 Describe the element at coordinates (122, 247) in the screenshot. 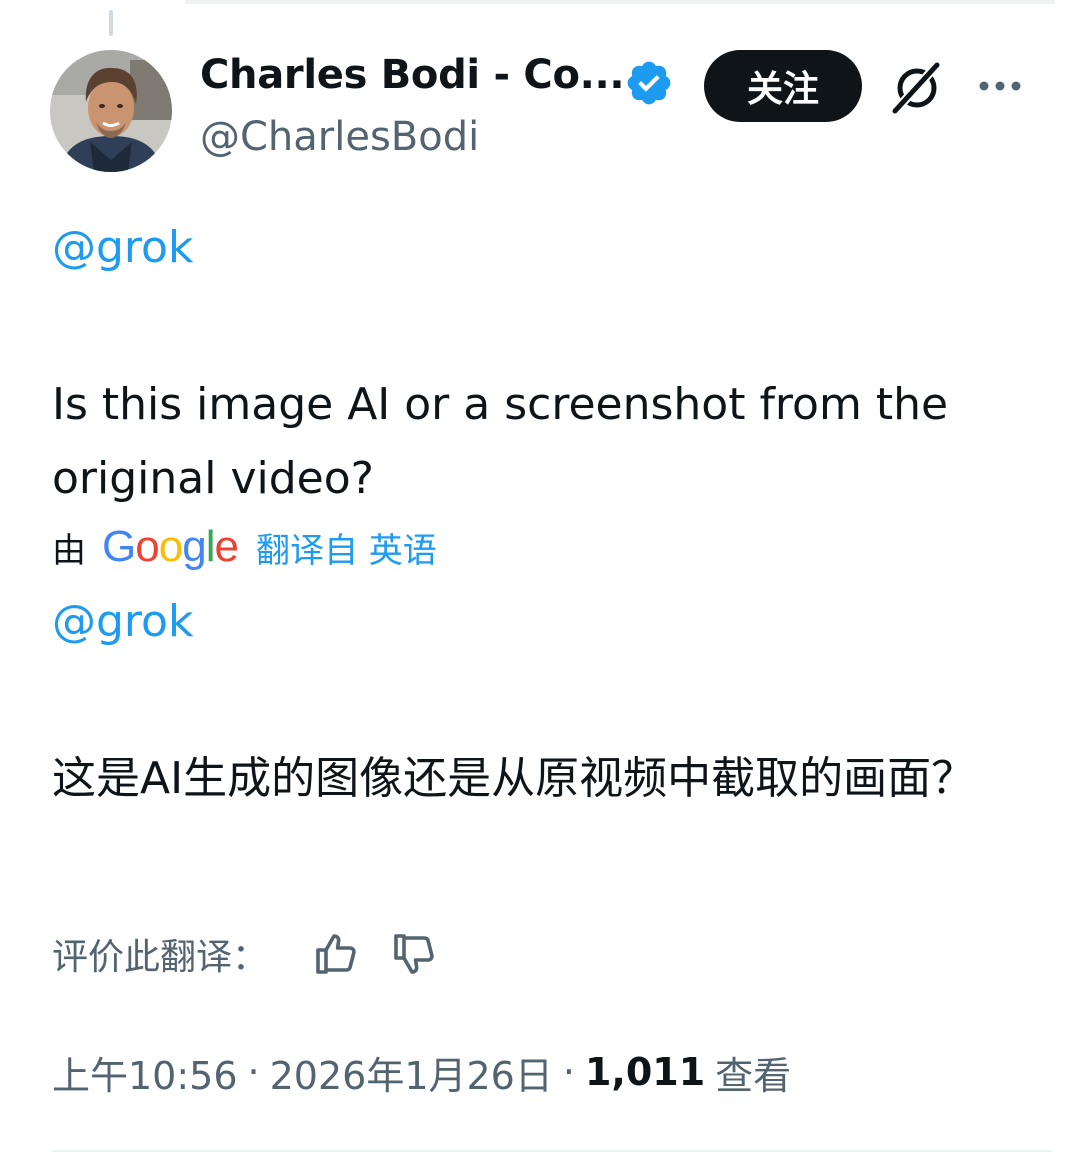

I see `mention-link: @grok` at that location.